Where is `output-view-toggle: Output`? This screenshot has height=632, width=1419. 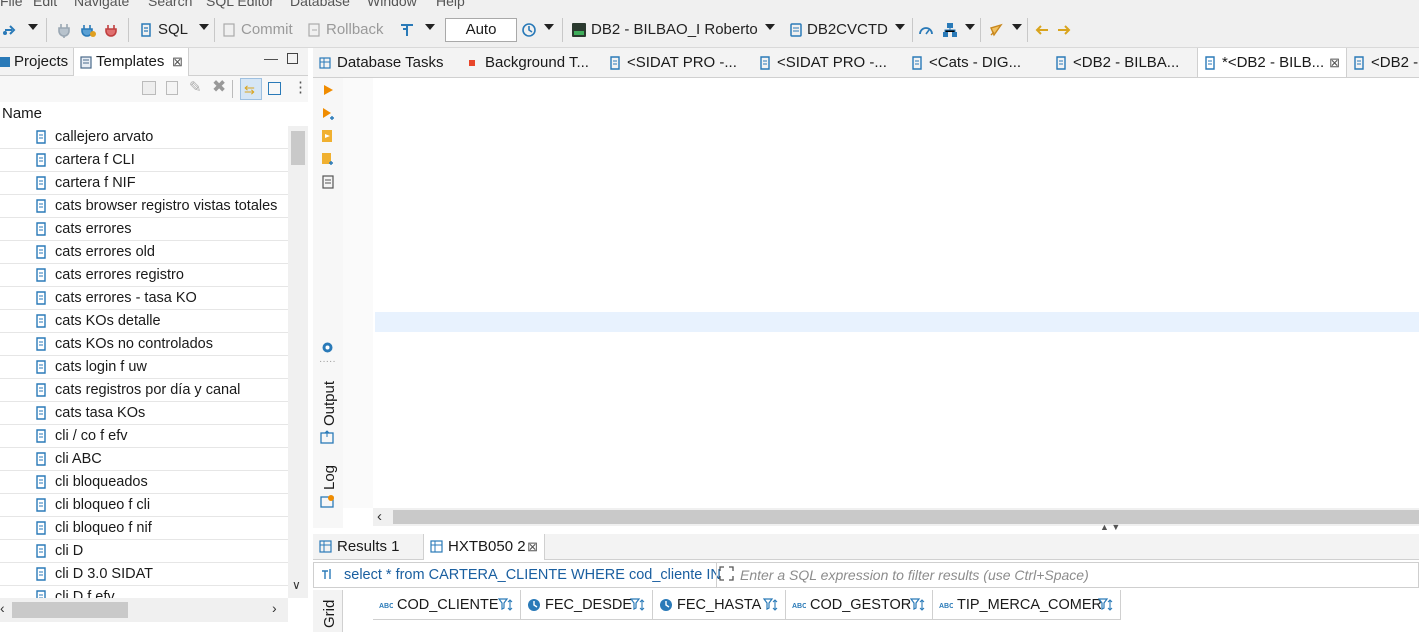 output-view-toggle: Output is located at coordinates (329, 401).